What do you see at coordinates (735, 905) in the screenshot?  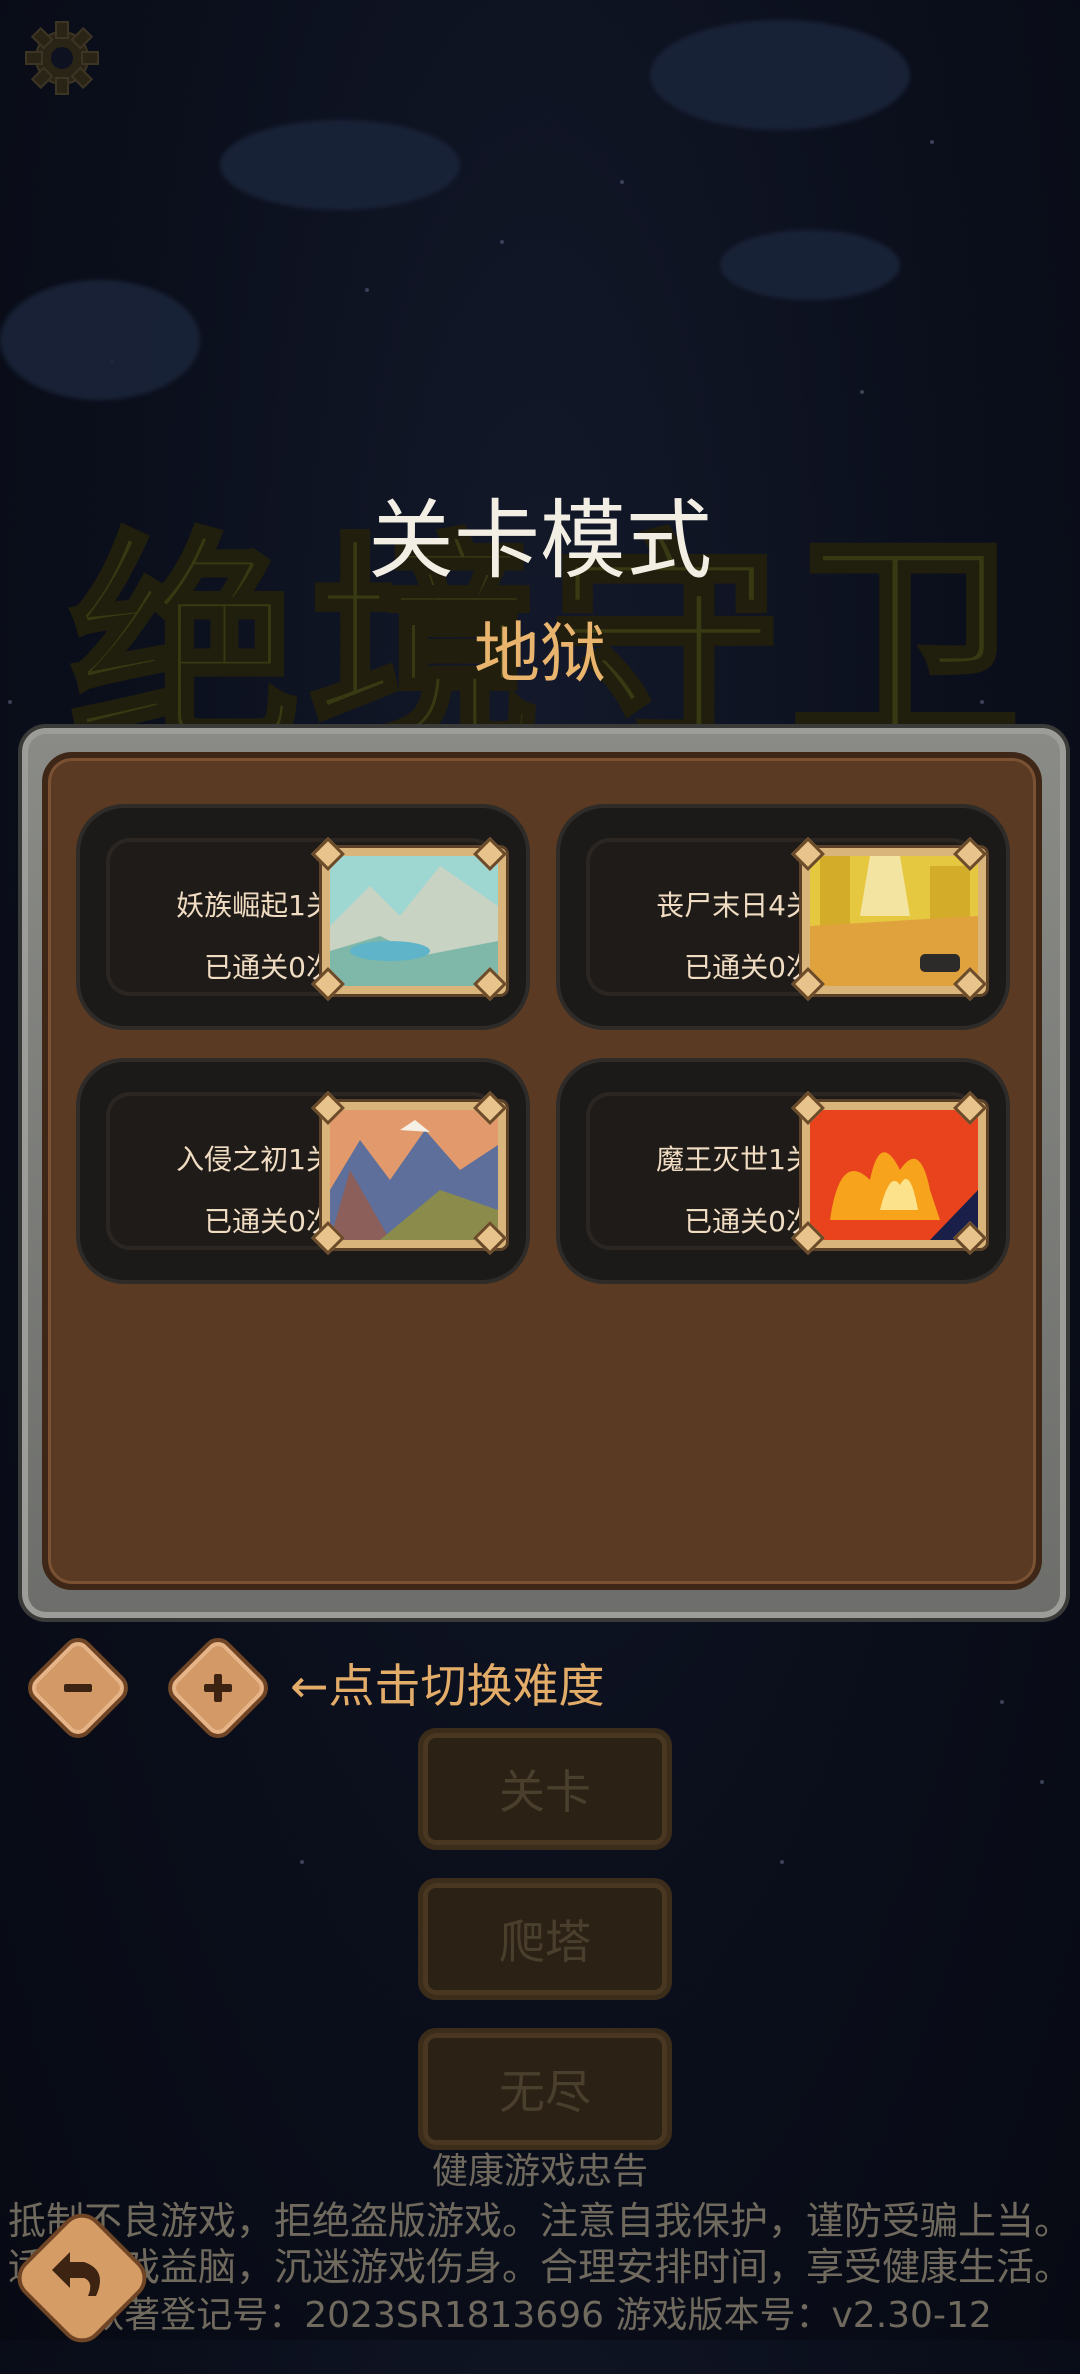 I see `level-name: 丧尸末日4关` at bounding box center [735, 905].